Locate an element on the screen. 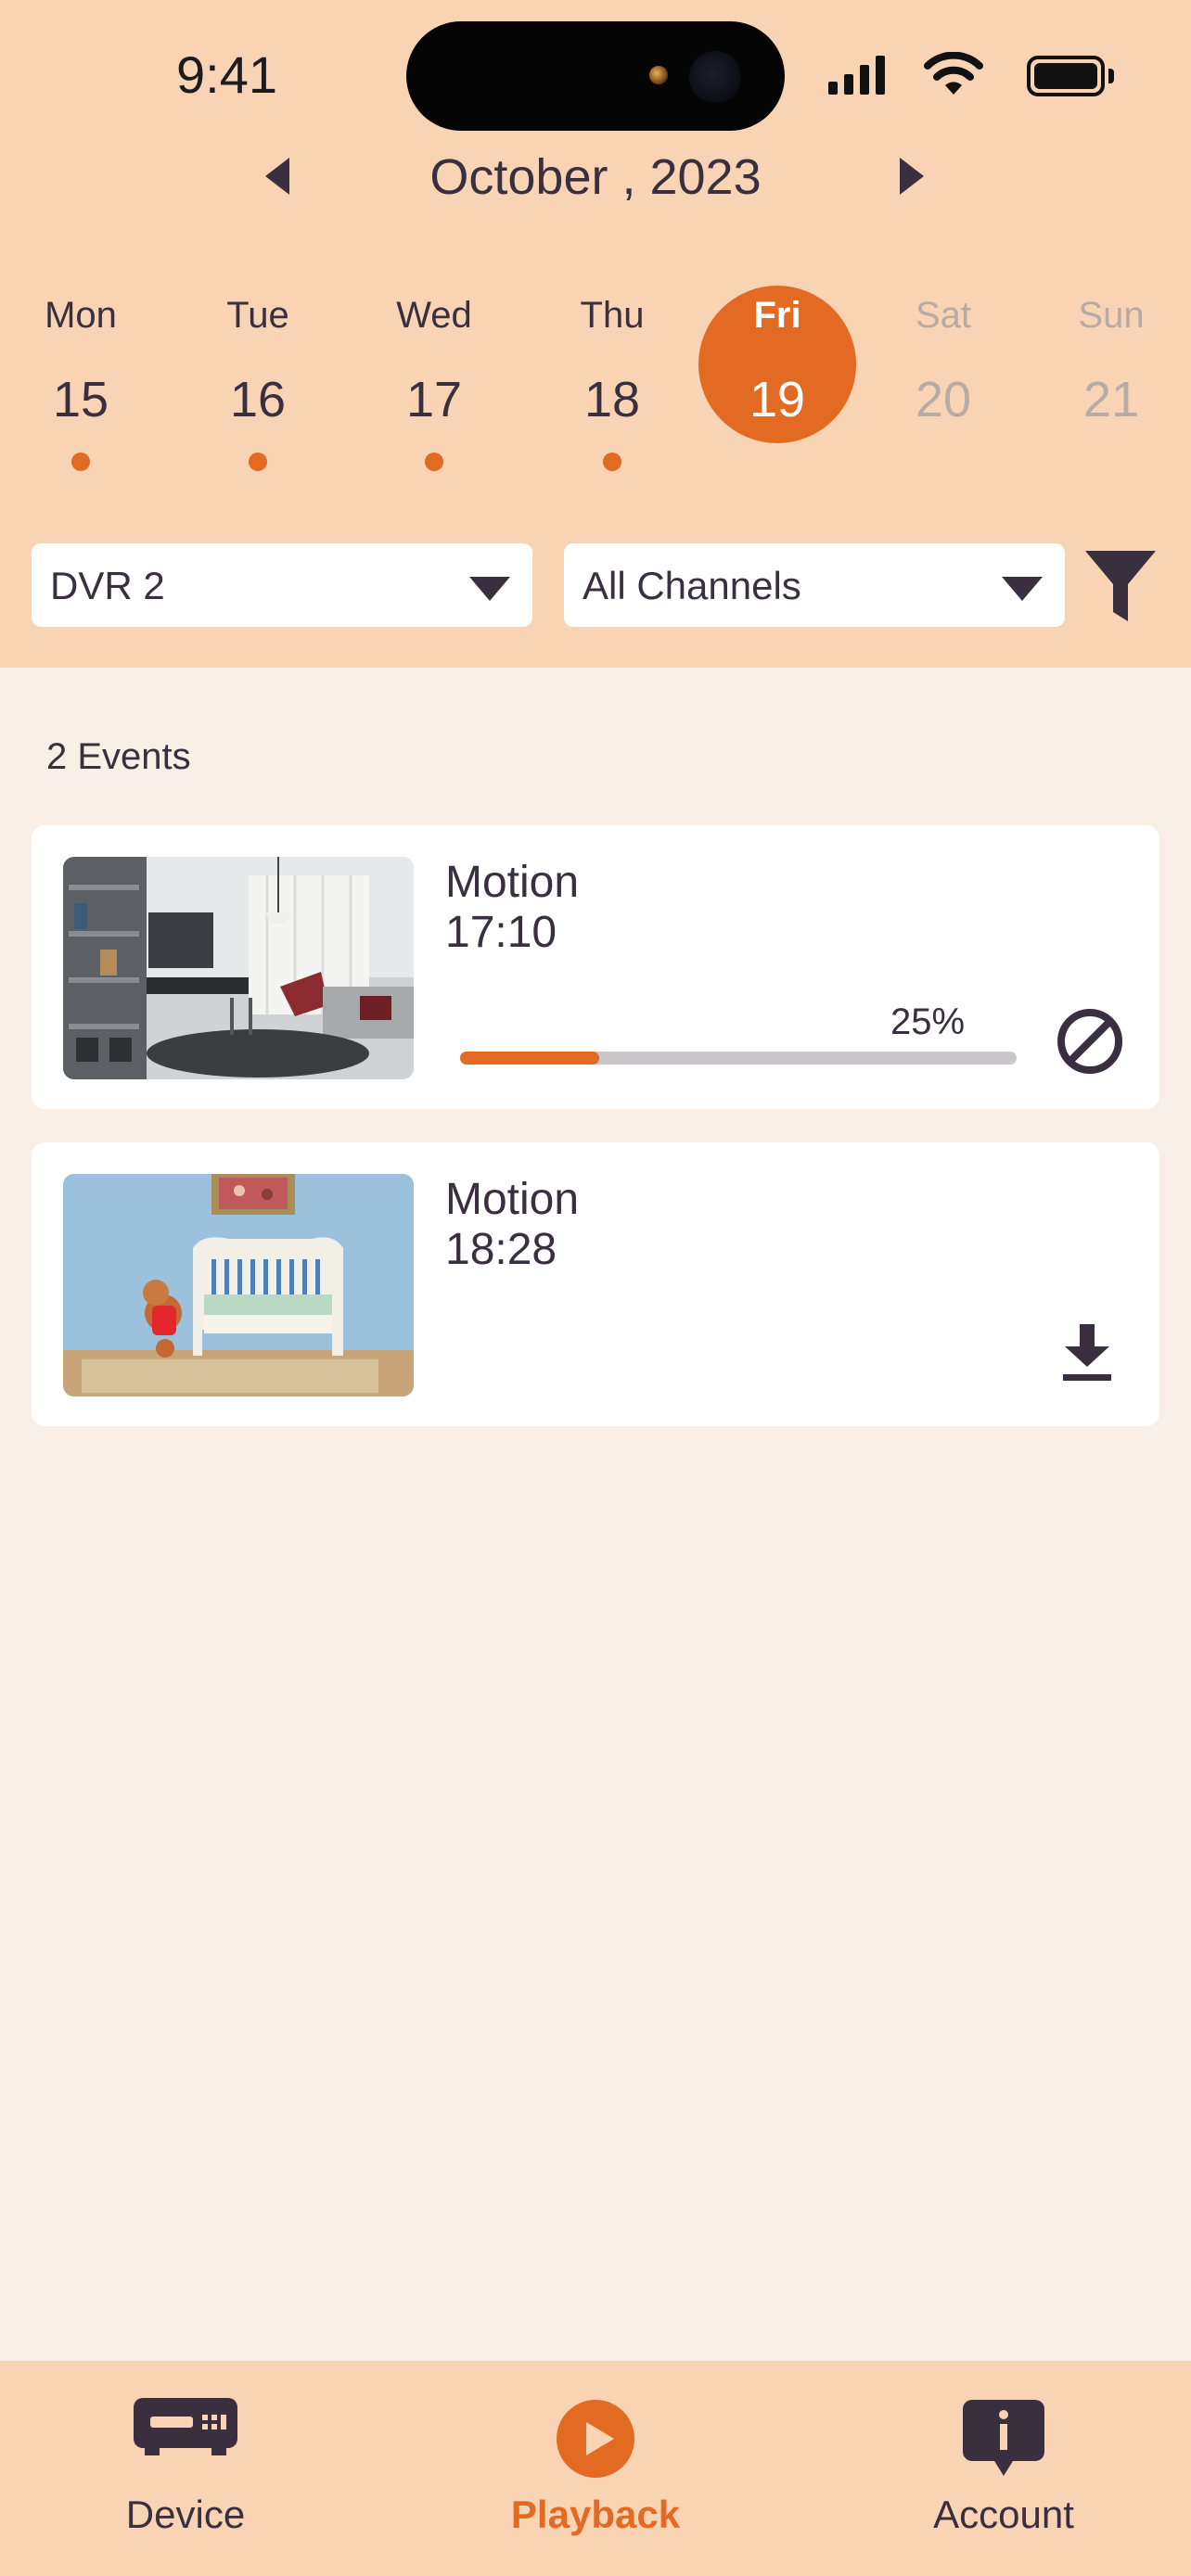 The image size is (1191, 2576). dvr-icon is located at coordinates (185, 2426).